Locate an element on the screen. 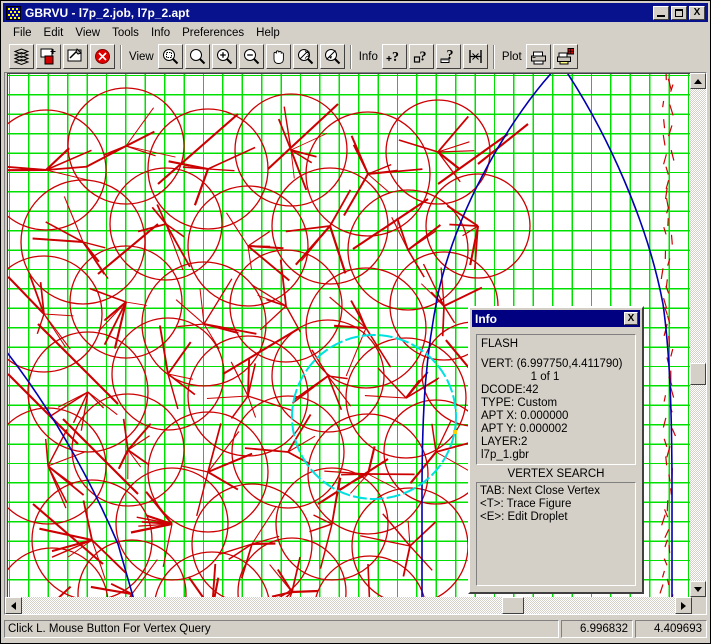 The height and width of the screenshot is (644, 711). triangle-down-icon is located at coordinates (698, 589).